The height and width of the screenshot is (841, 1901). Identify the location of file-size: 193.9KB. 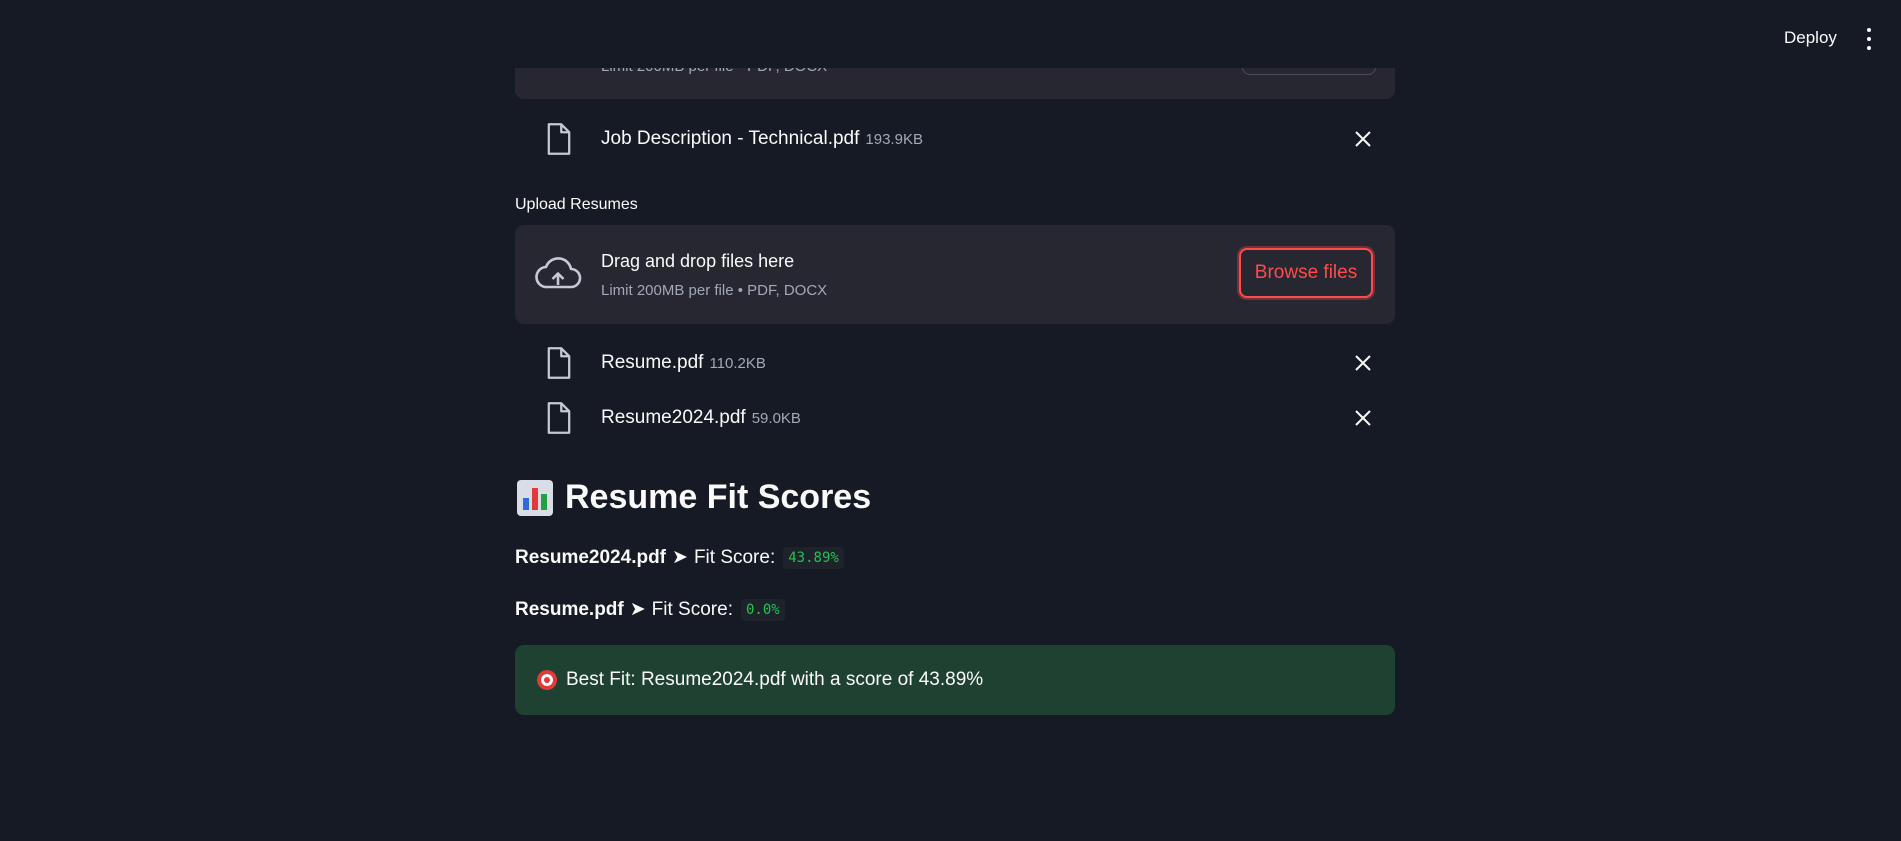
(894, 139).